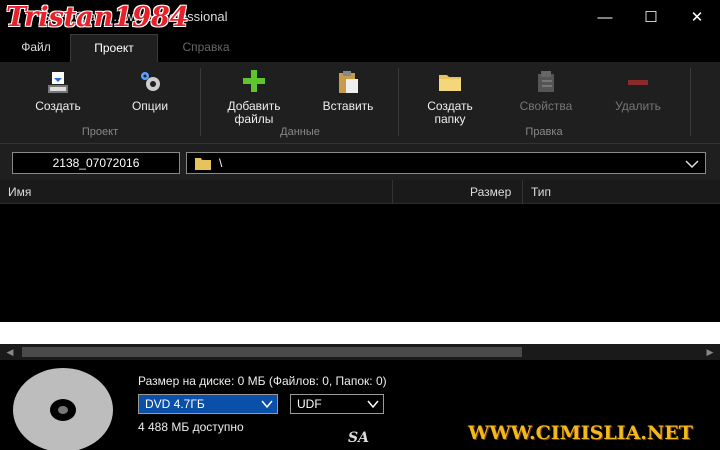  I want to click on path-text: \, so click(221, 163).